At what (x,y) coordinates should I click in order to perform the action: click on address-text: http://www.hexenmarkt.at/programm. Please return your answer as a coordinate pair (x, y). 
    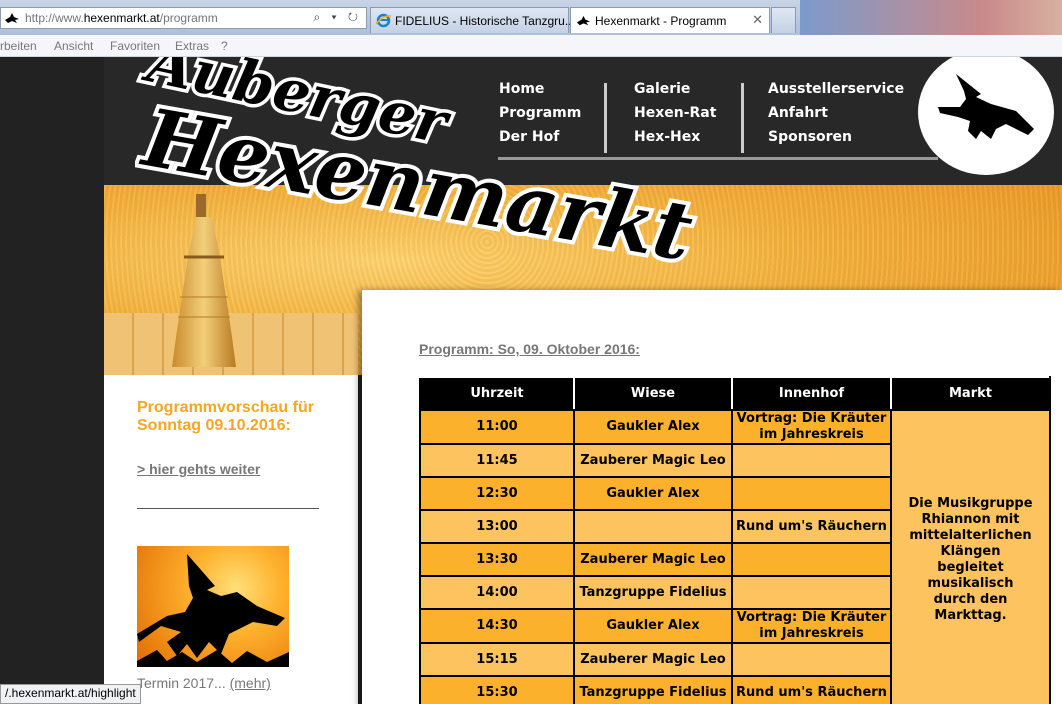
    Looking at the image, I should click on (121, 18).